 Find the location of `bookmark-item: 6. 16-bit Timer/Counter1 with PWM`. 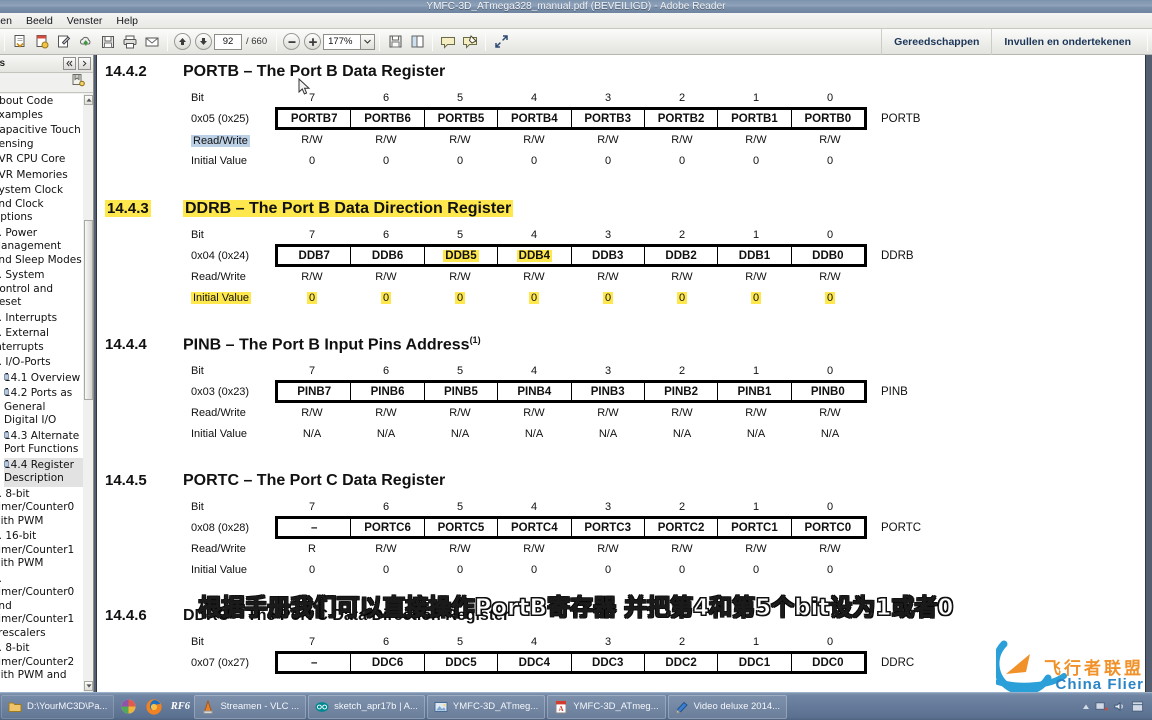

bookmark-item: 6. 16-bit Timer/Counter1 with PWM is located at coordinates (42, 550).